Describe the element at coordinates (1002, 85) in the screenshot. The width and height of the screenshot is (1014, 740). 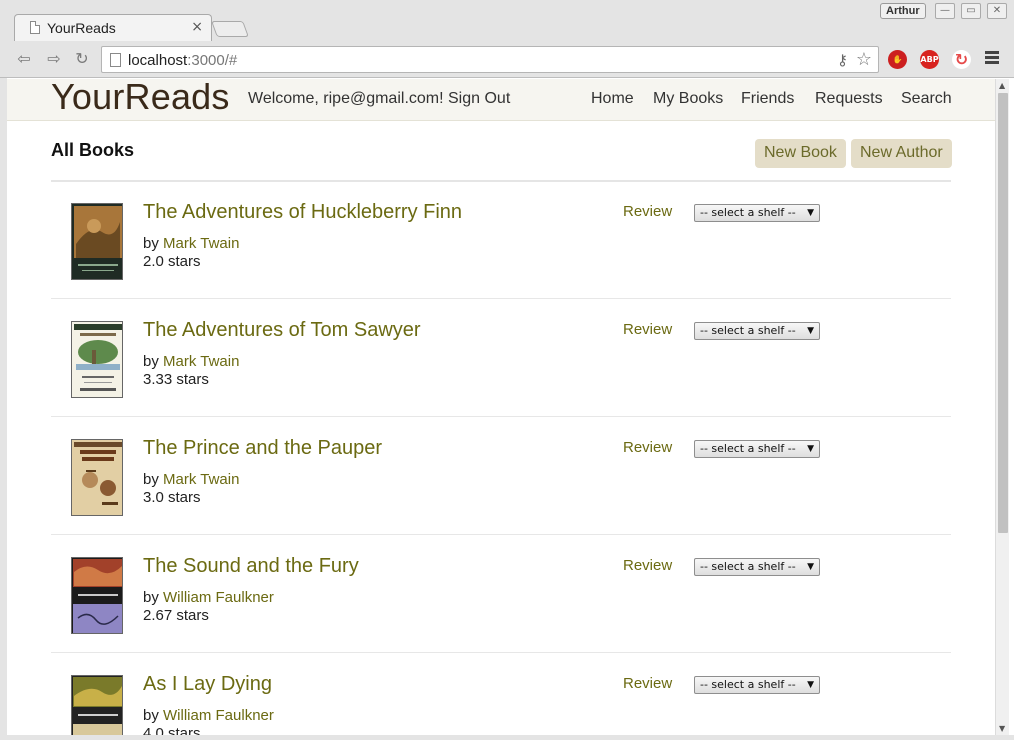
I see `scroll-up-arrow-icon: ▲` at that location.